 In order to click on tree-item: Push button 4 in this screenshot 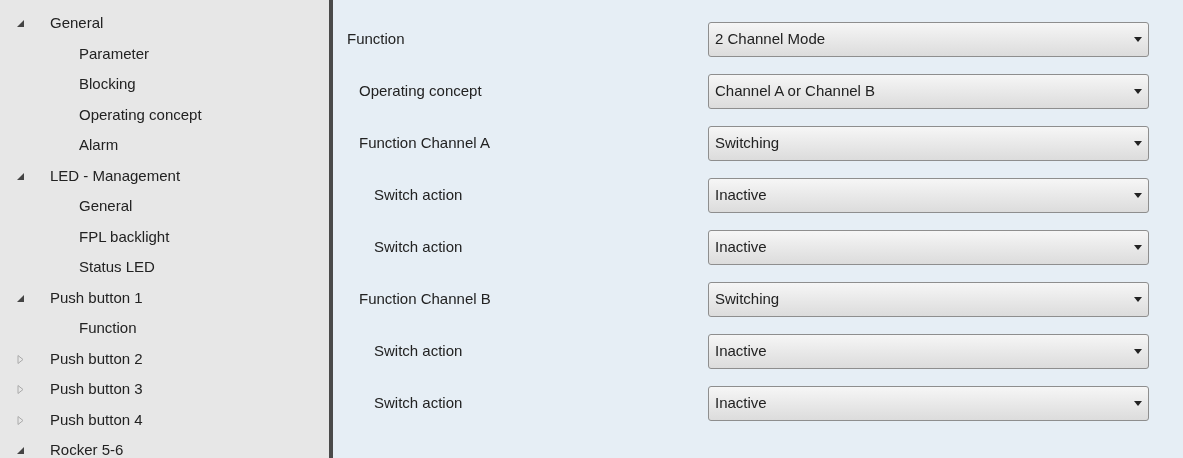, I will do `click(96, 419)`.